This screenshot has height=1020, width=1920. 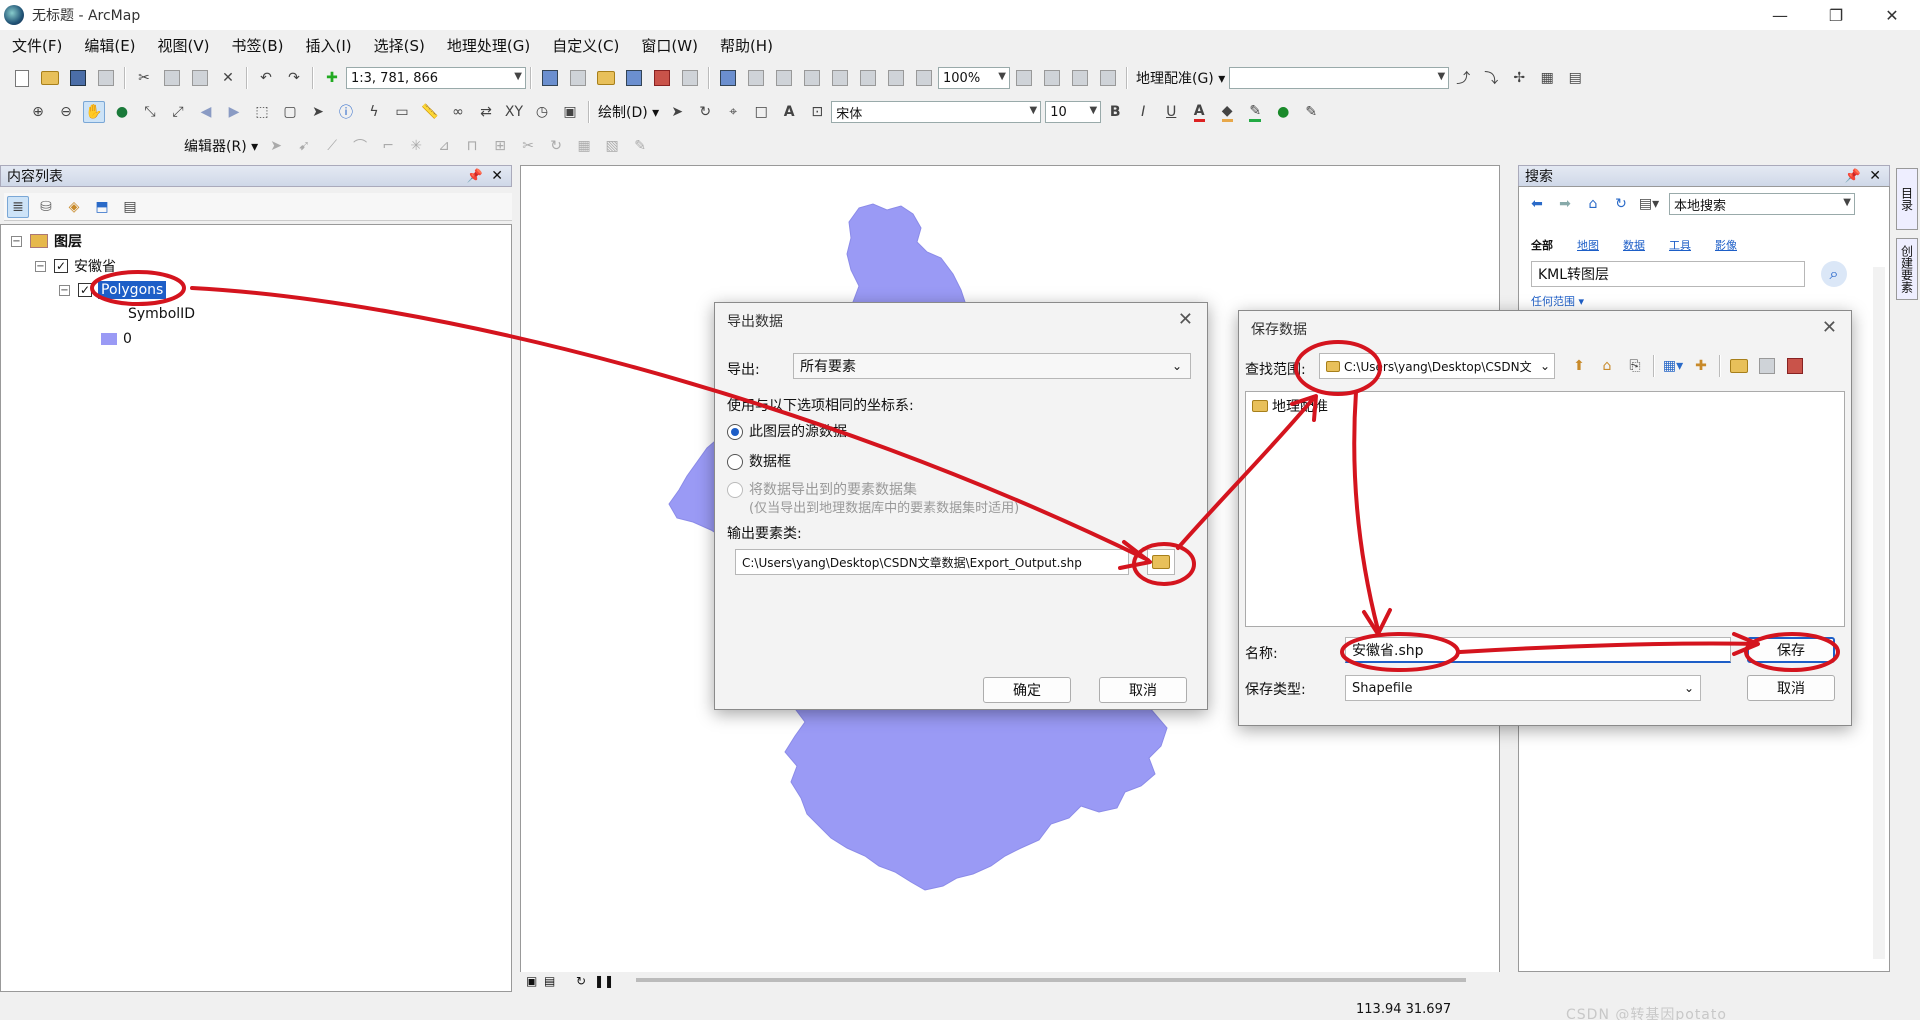 What do you see at coordinates (1579, 366) in the screenshot?
I see `up-one-level-button: ⬆` at bounding box center [1579, 366].